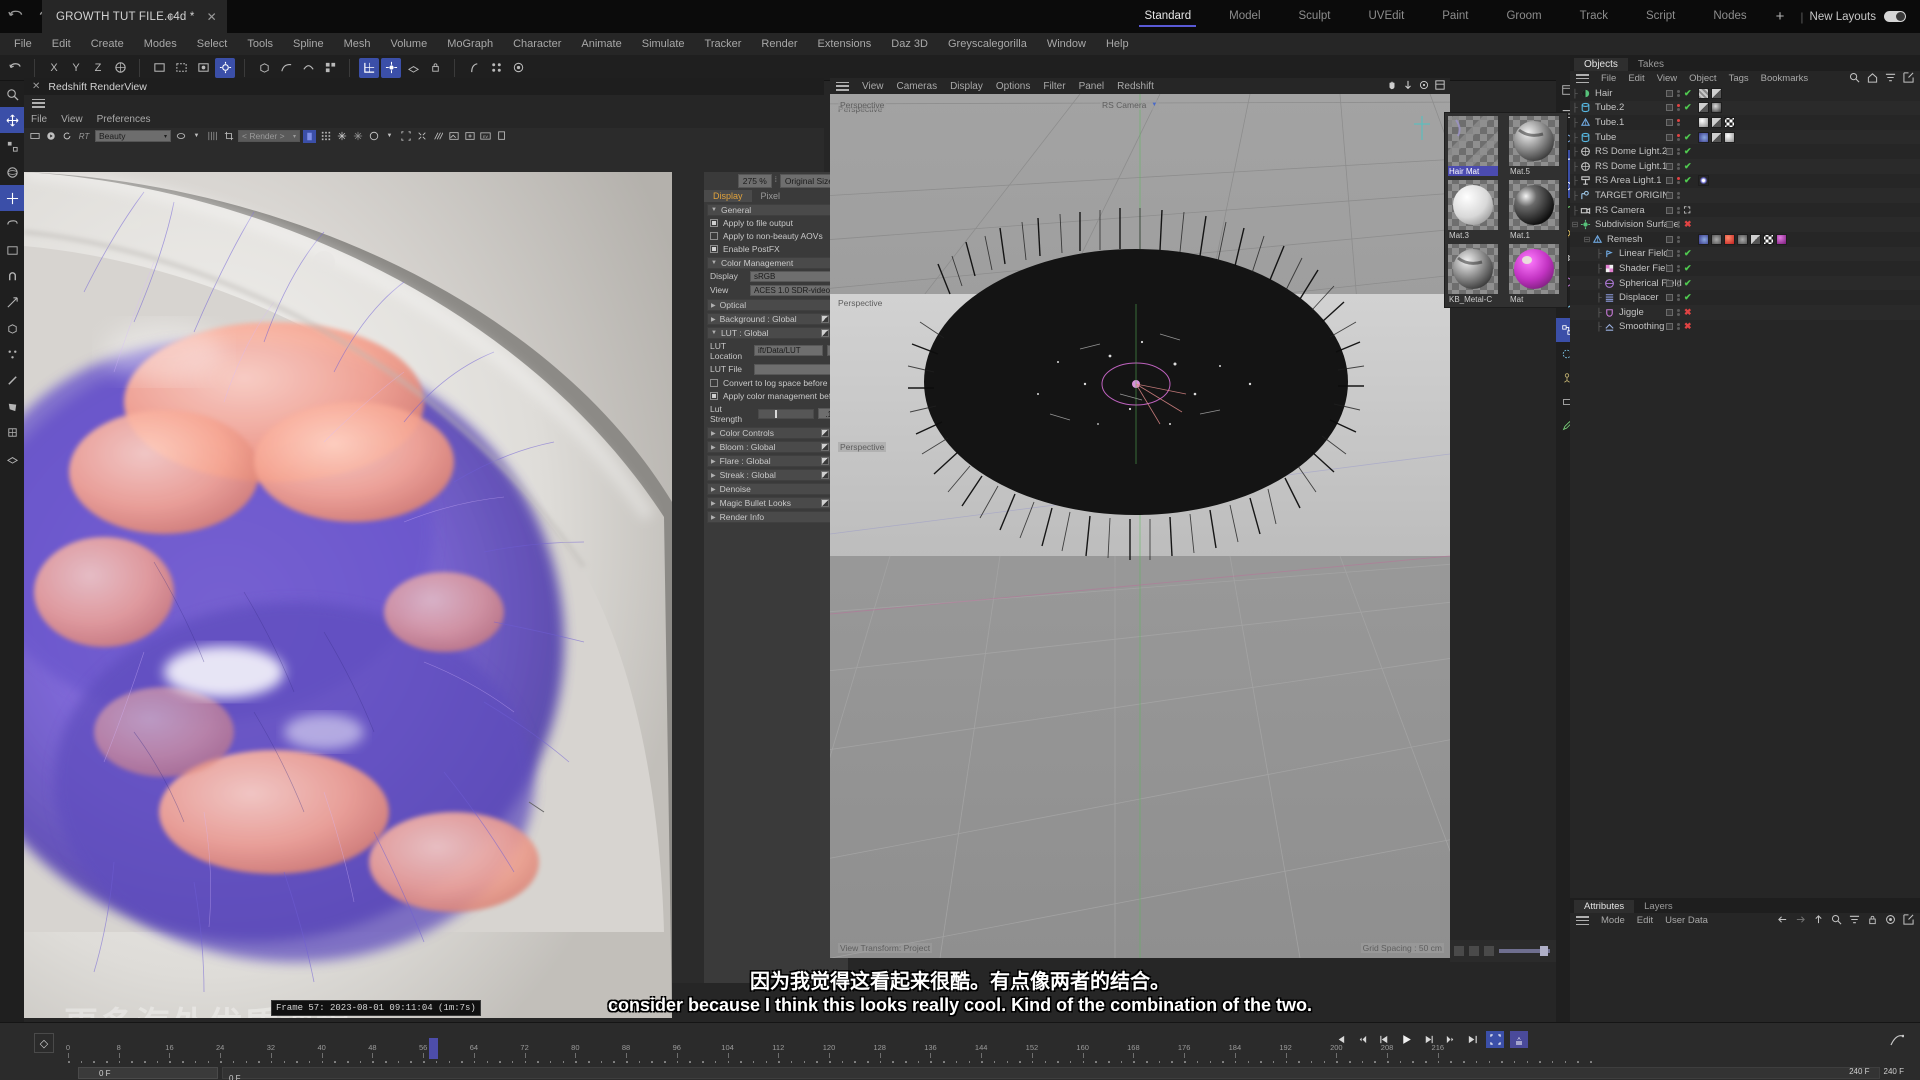 This screenshot has width=1920, height=1080. What do you see at coordinates (714, 222) in the screenshot?
I see `checkbox-apply-to-file-output` at bounding box center [714, 222].